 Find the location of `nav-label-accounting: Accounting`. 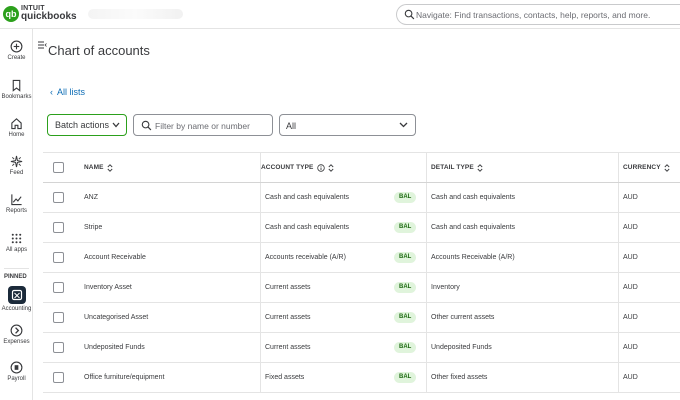

nav-label-accounting: Accounting is located at coordinates (16, 309).